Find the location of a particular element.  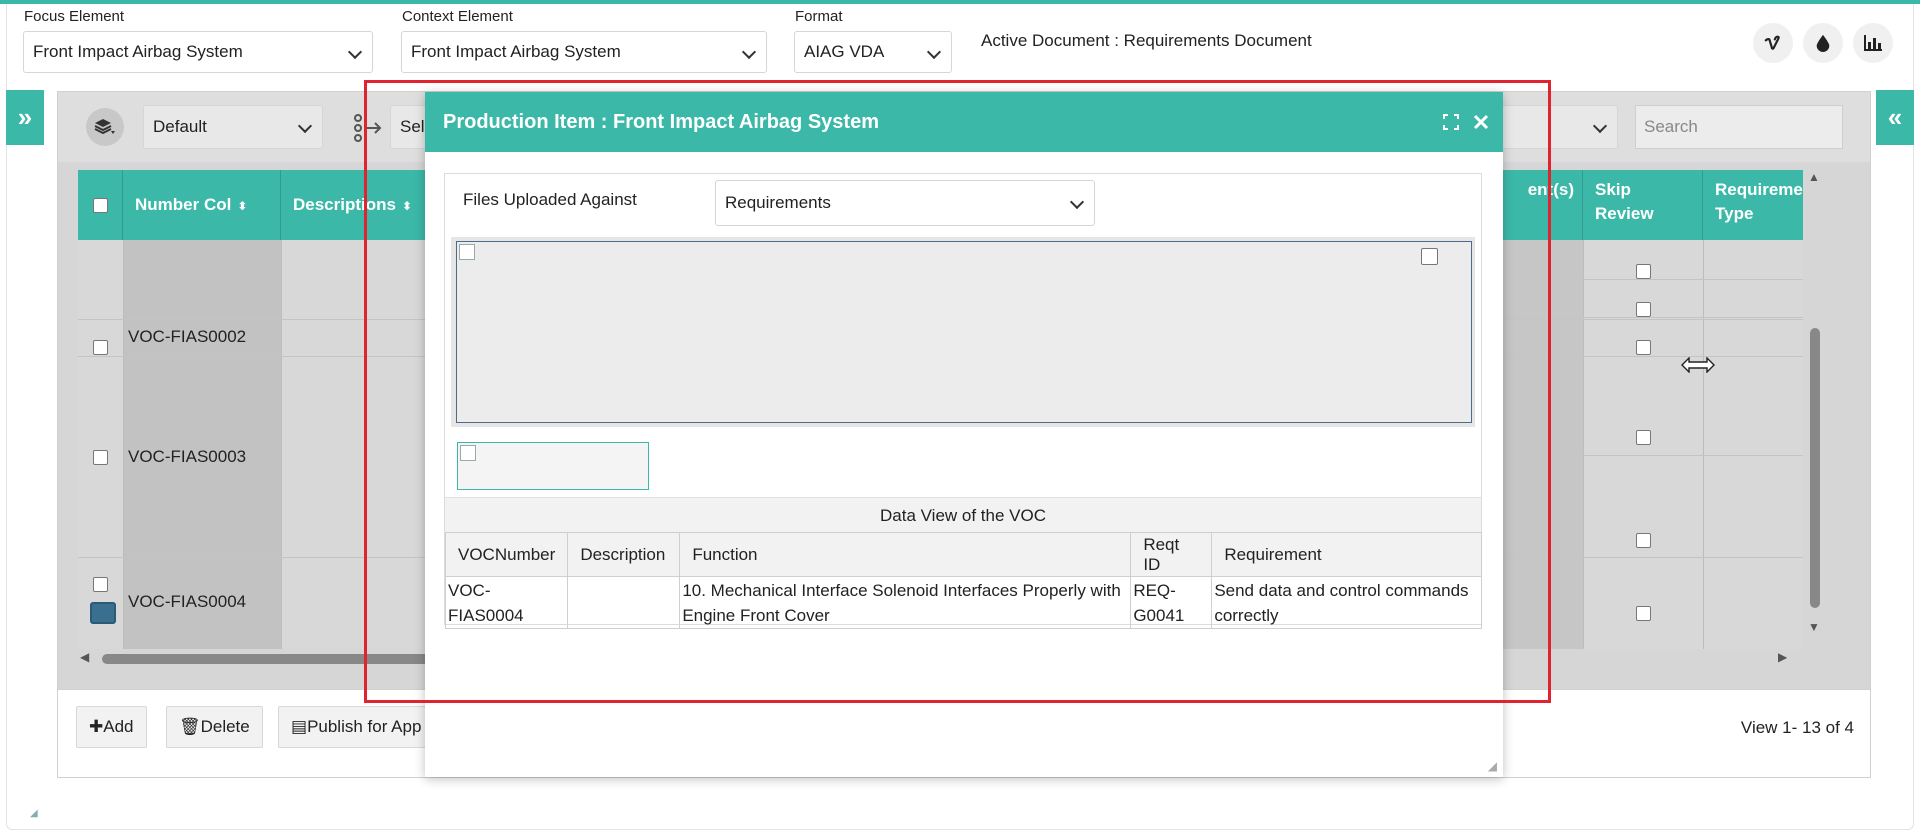

layers-icon is located at coordinates (104, 127).